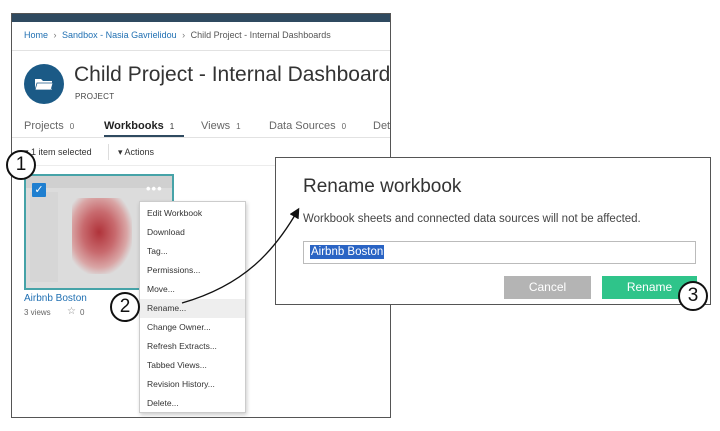 This screenshot has width=720, height=431. What do you see at coordinates (71, 311) in the screenshot?
I see `star-icon: ☆` at bounding box center [71, 311].